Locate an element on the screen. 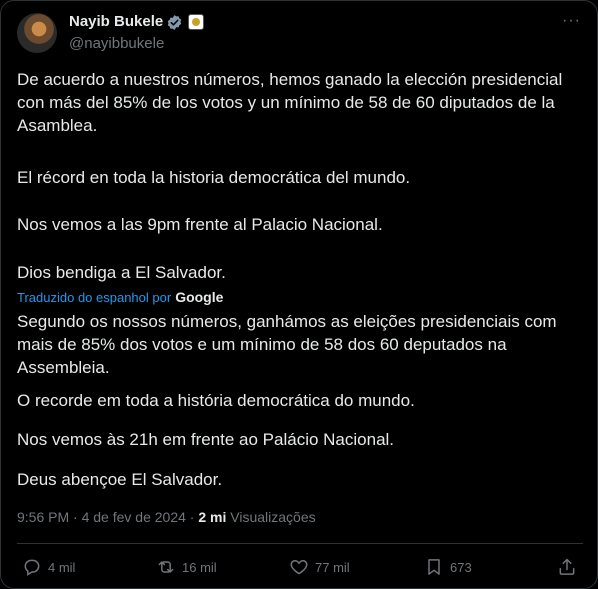  google-logo: Google is located at coordinates (199, 297).